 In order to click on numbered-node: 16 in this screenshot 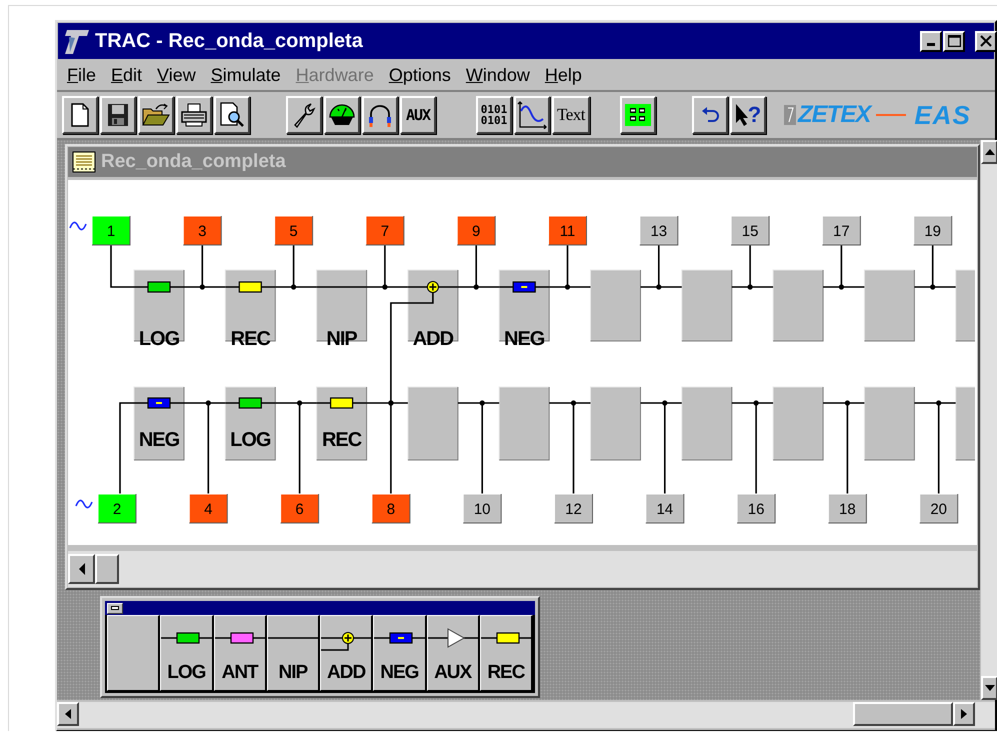, I will do `click(756, 509)`.